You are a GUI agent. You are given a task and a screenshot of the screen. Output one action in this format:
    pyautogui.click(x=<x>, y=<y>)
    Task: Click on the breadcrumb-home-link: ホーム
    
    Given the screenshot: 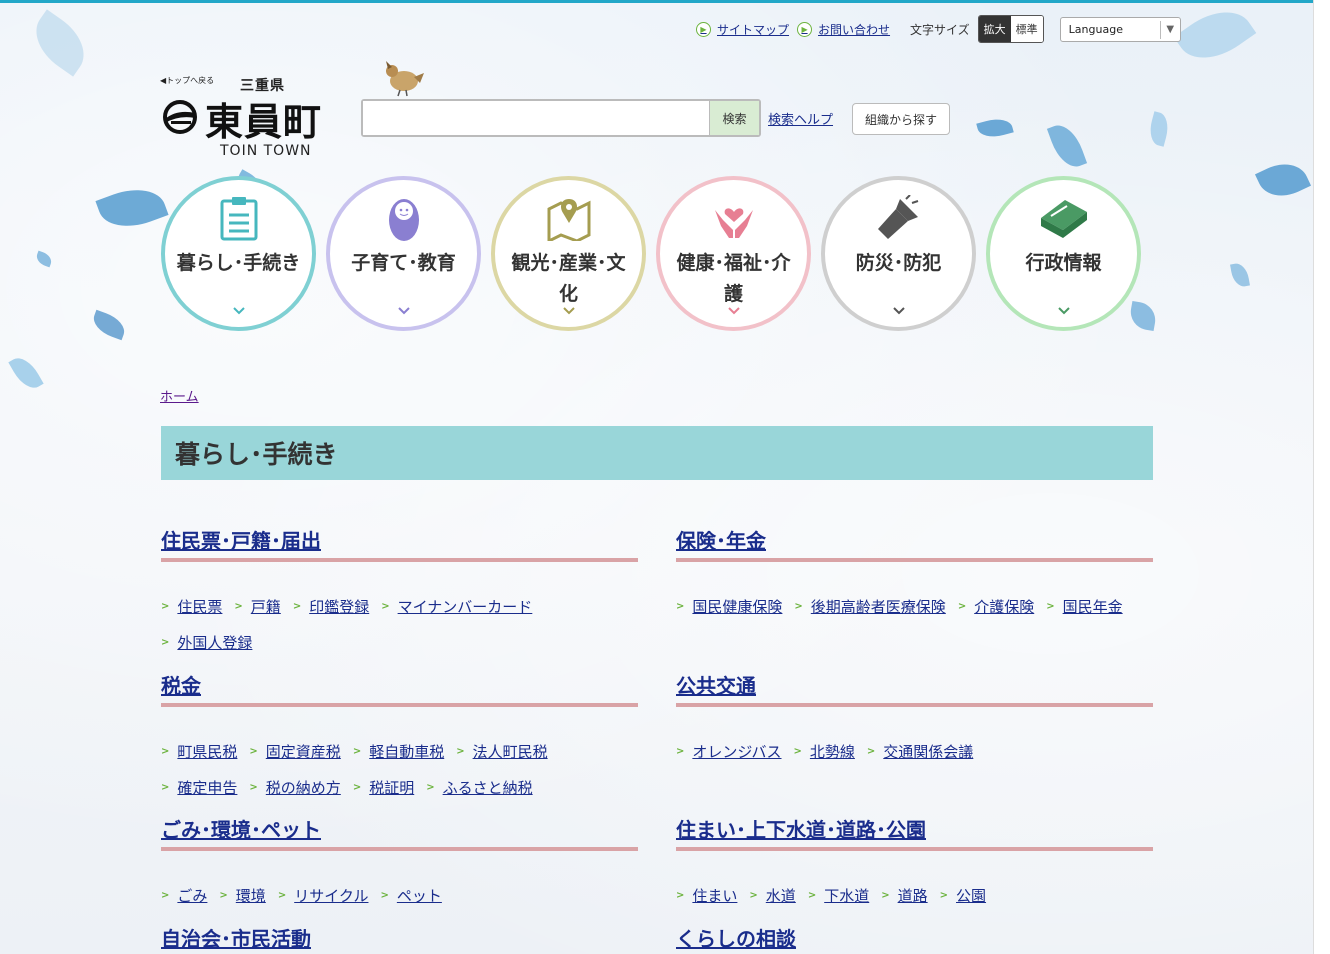 What is the action you would take?
    pyautogui.click(x=179, y=395)
    